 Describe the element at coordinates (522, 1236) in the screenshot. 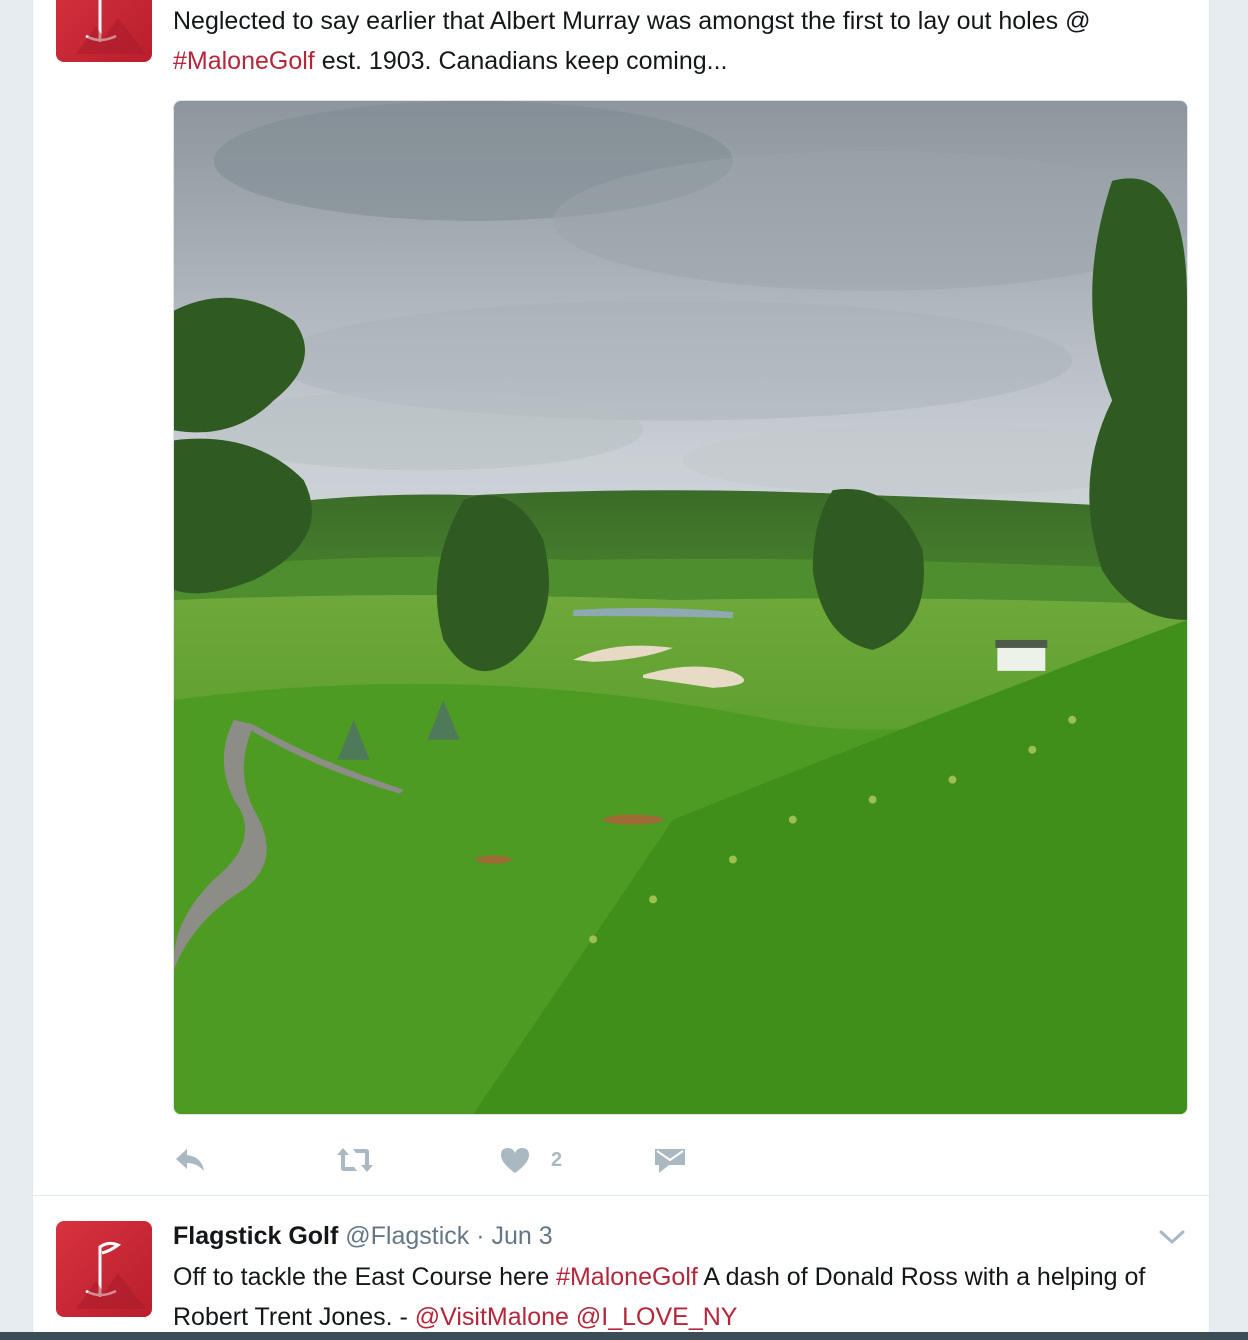

I see `tweet-timestamp: Jun 3` at that location.